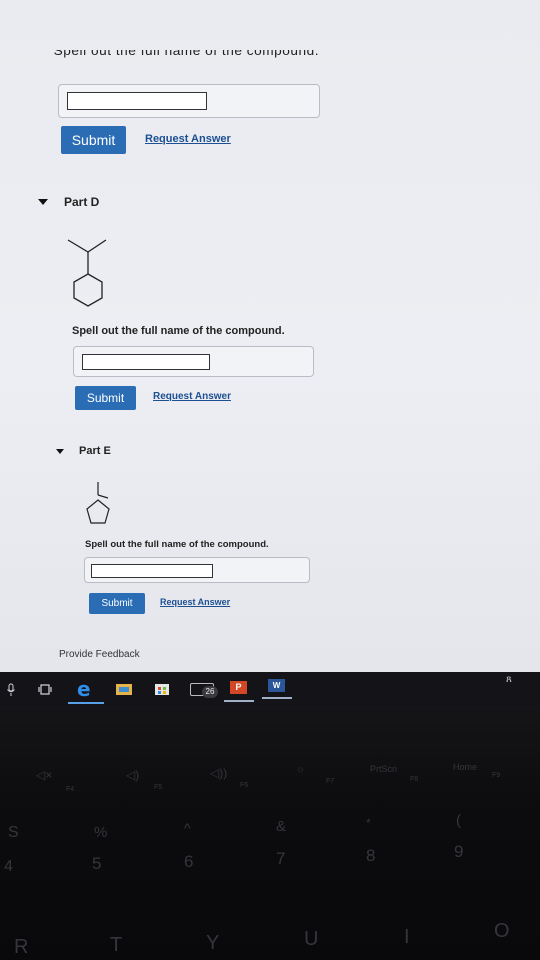  I want to click on powerpoint-active-underline, so click(239, 701).